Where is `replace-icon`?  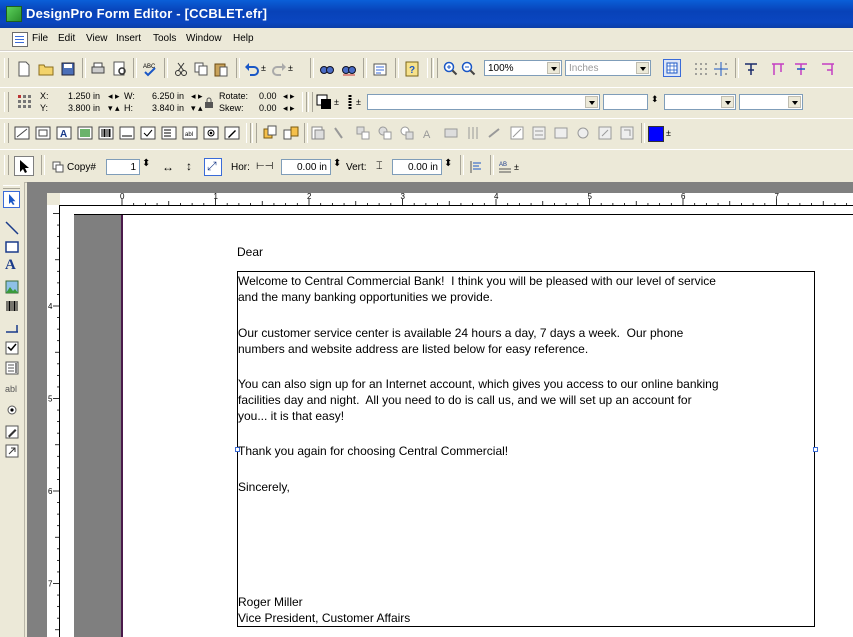
replace-icon is located at coordinates (349, 69).